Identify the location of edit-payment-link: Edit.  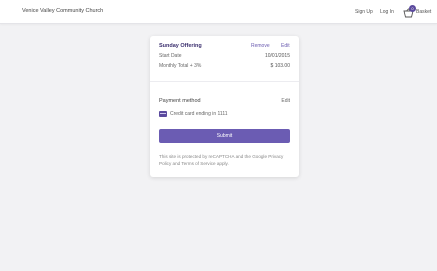
(285, 101).